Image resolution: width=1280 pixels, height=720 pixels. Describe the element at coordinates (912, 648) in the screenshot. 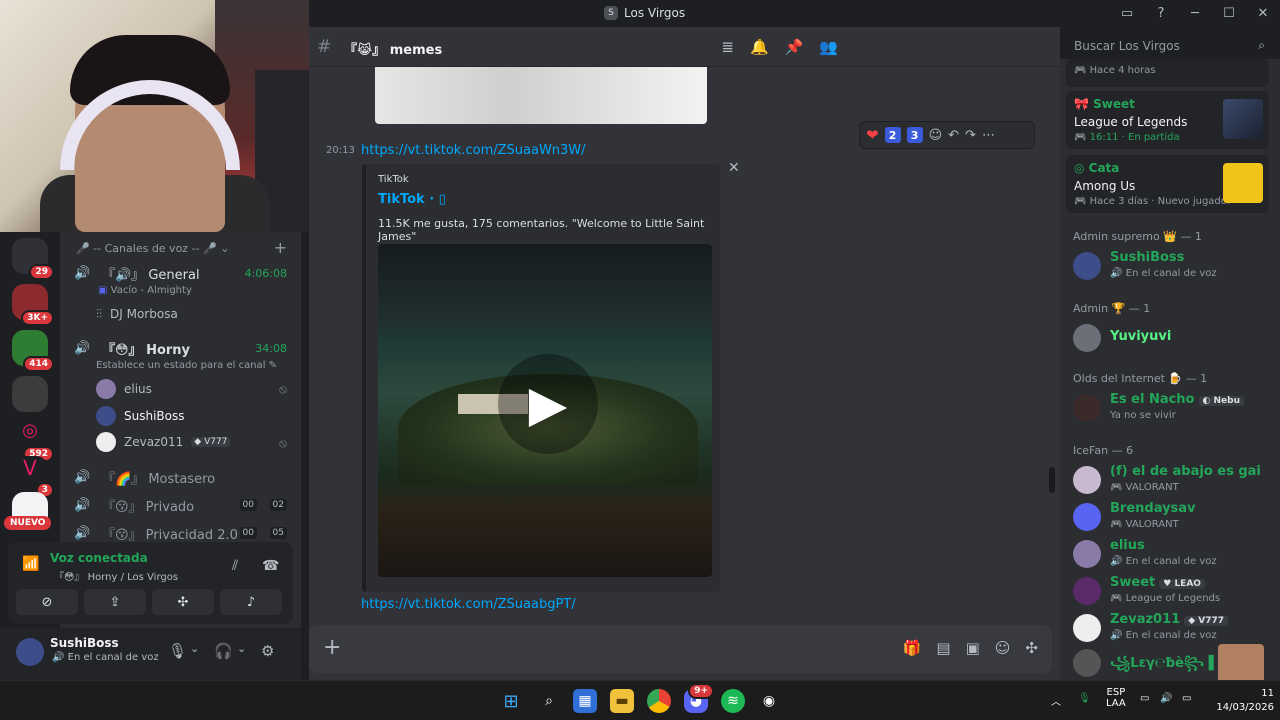

I see `gift-icon: 🎁` at that location.